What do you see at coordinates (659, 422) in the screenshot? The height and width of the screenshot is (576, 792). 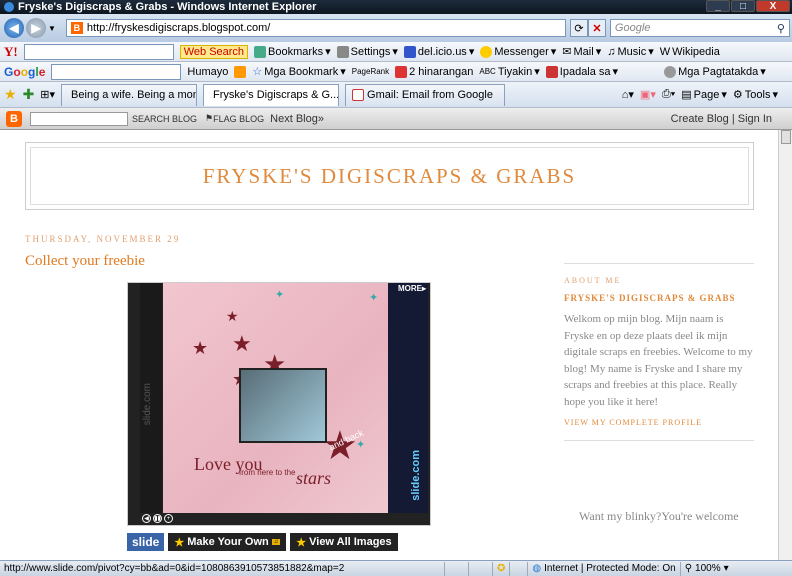 I see `view-profile-link: VIEW MY COMPLETE PROFILE` at bounding box center [659, 422].